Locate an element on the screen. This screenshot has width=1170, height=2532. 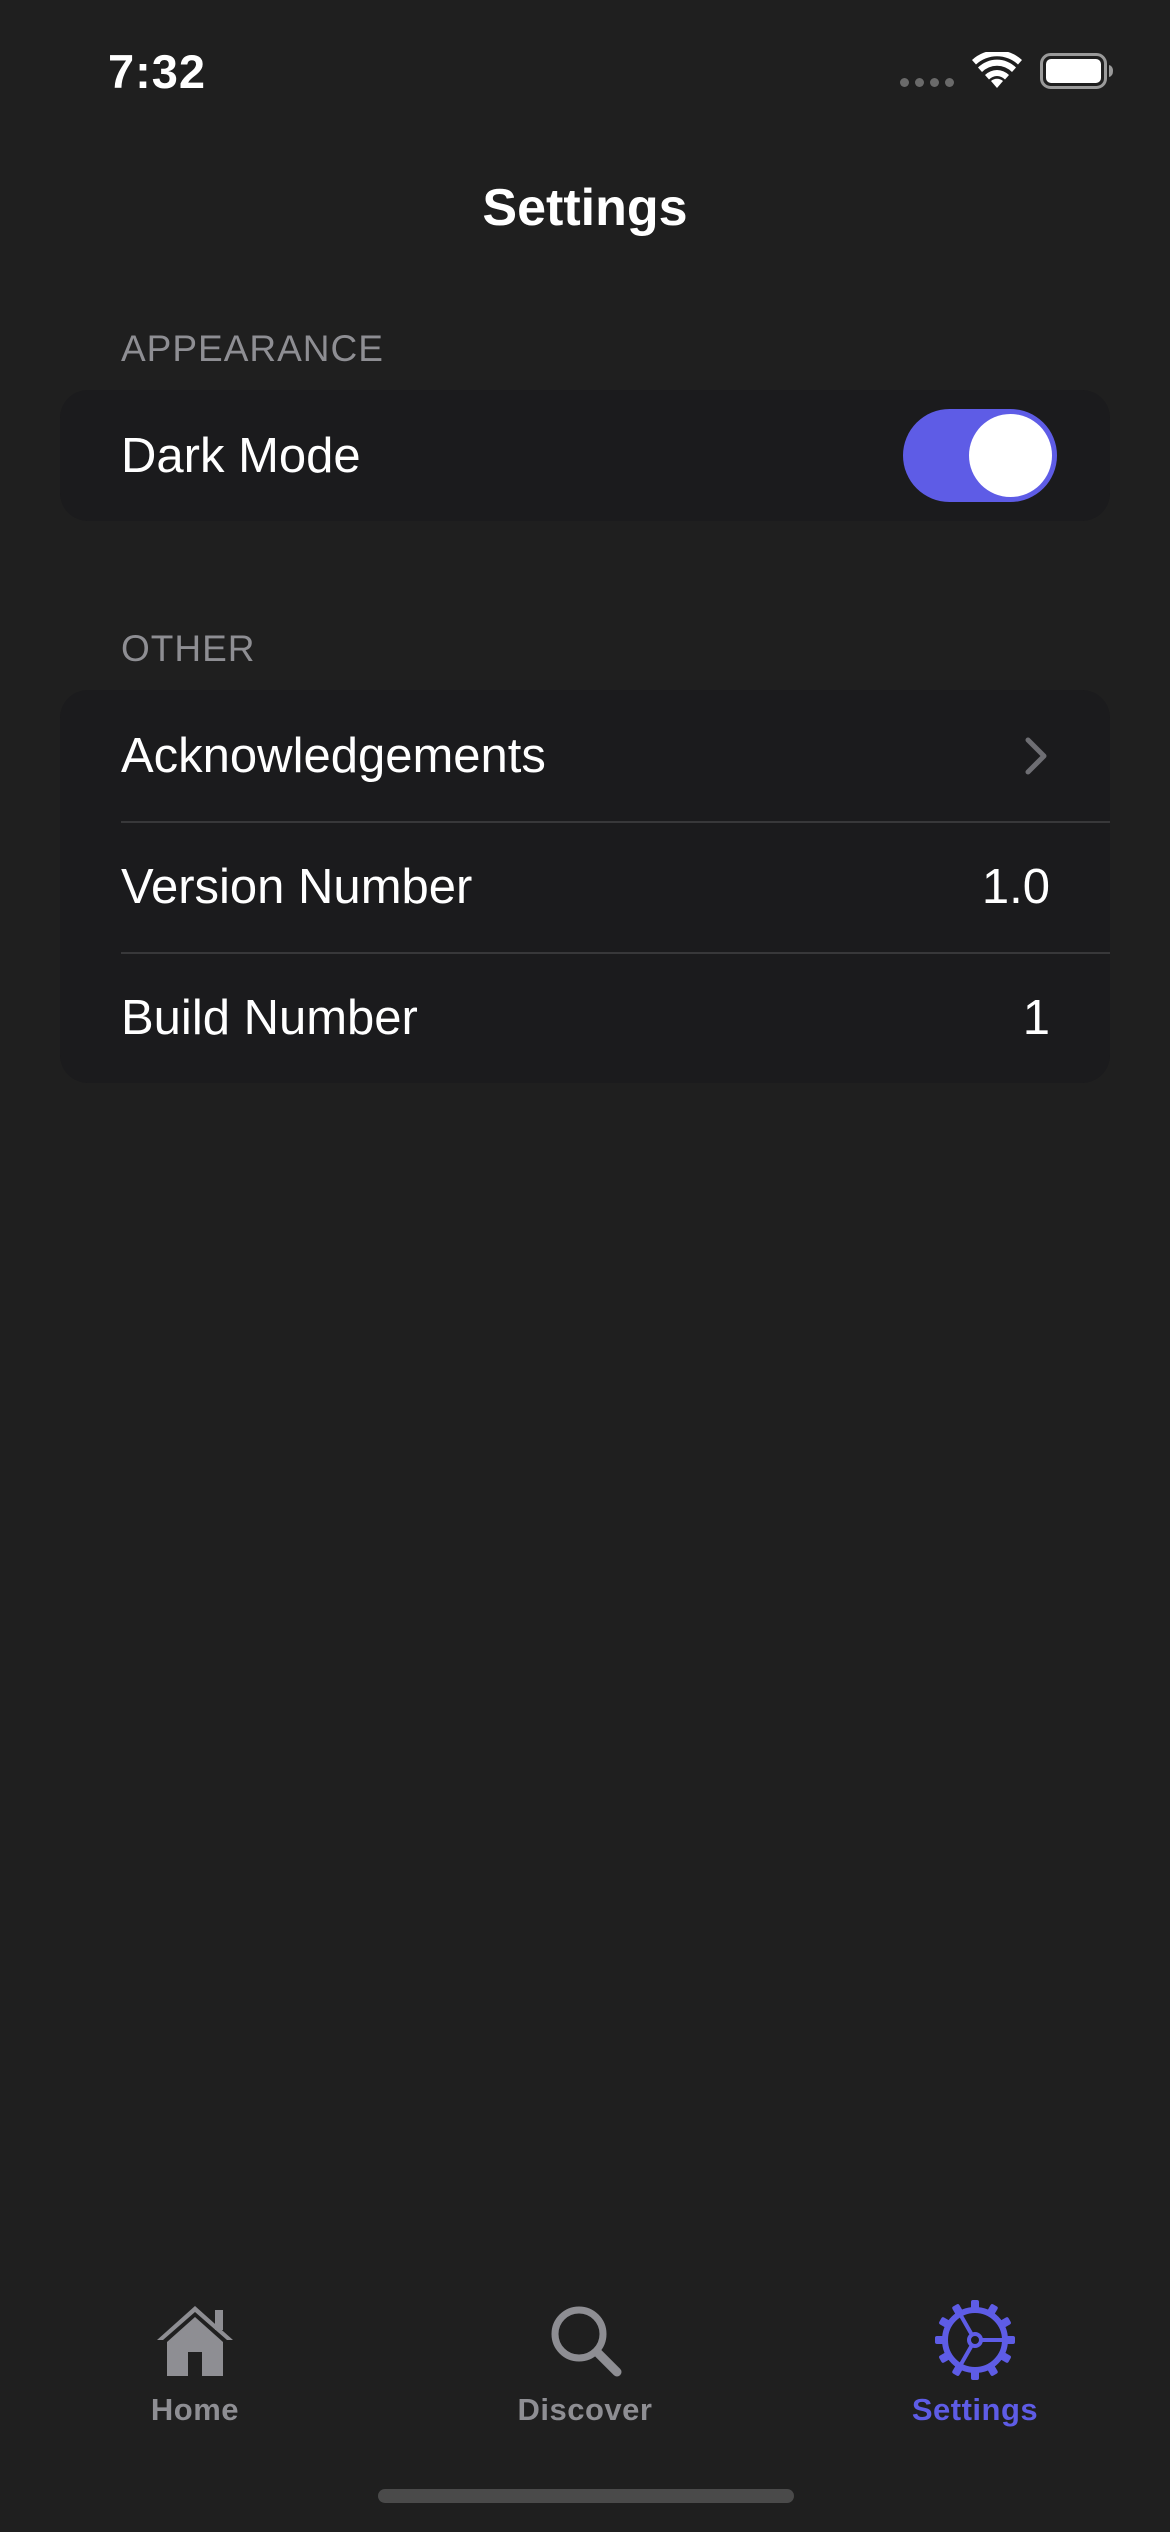
tab-bar: Home Discover Settings is located at coordinates (585, 2360).